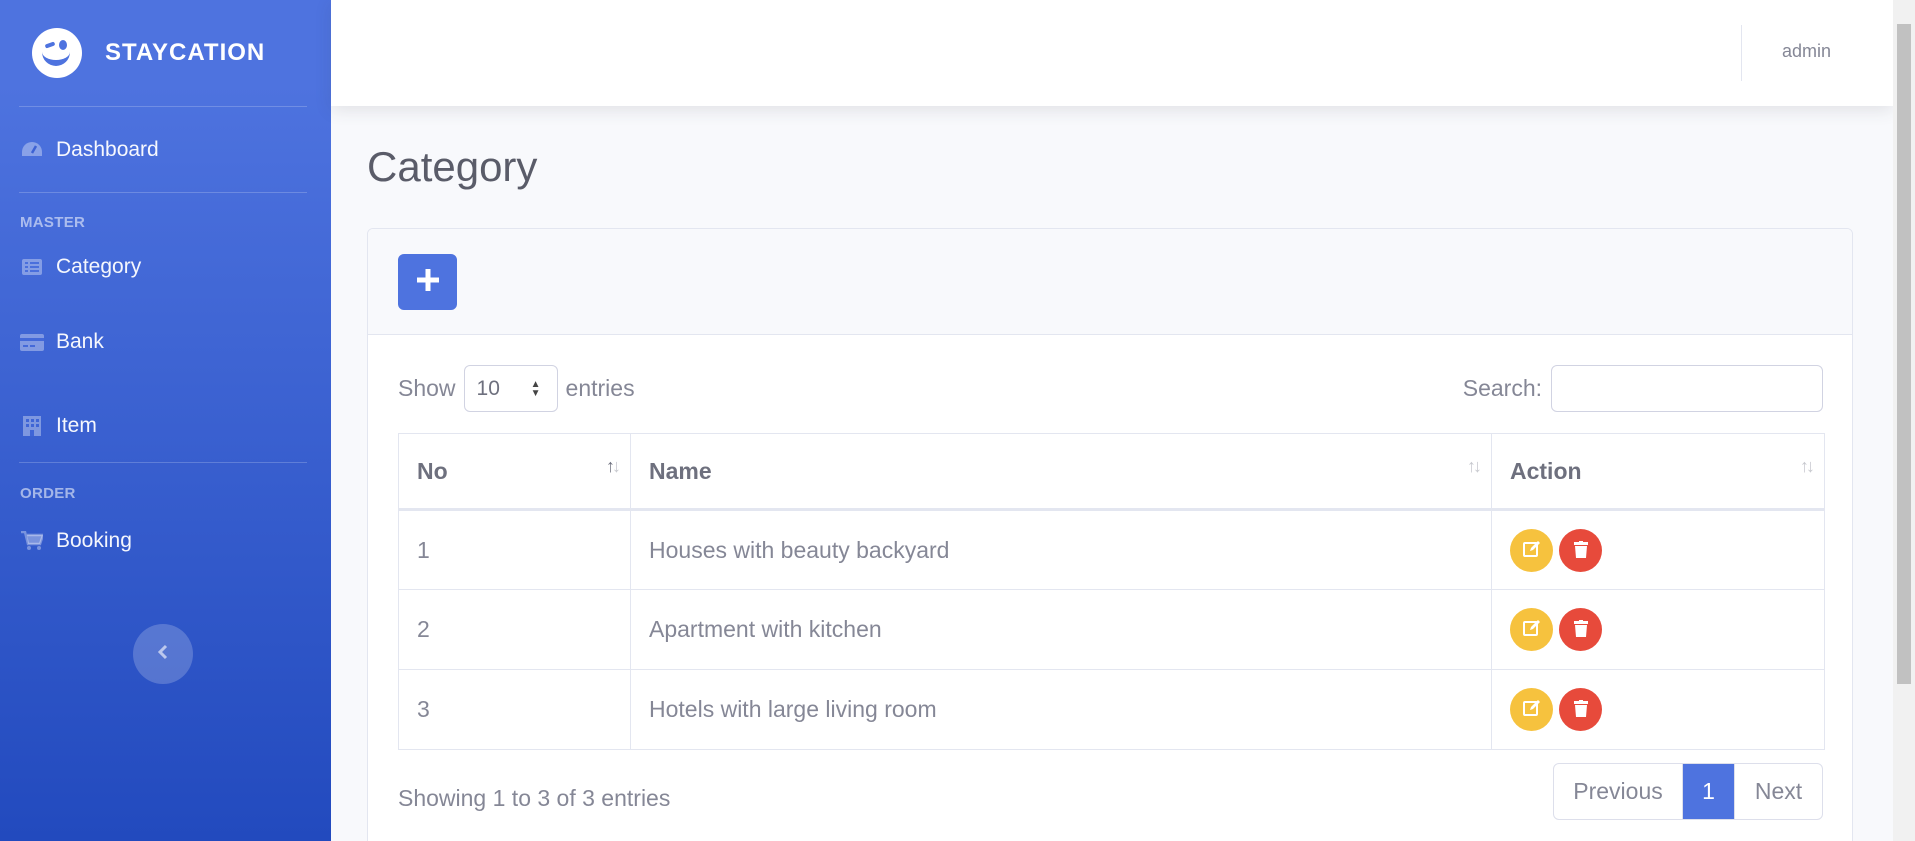 The height and width of the screenshot is (841, 1915). What do you see at coordinates (165, 267) in the screenshot?
I see `sidebar-item-category: Category` at bounding box center [165, 267].